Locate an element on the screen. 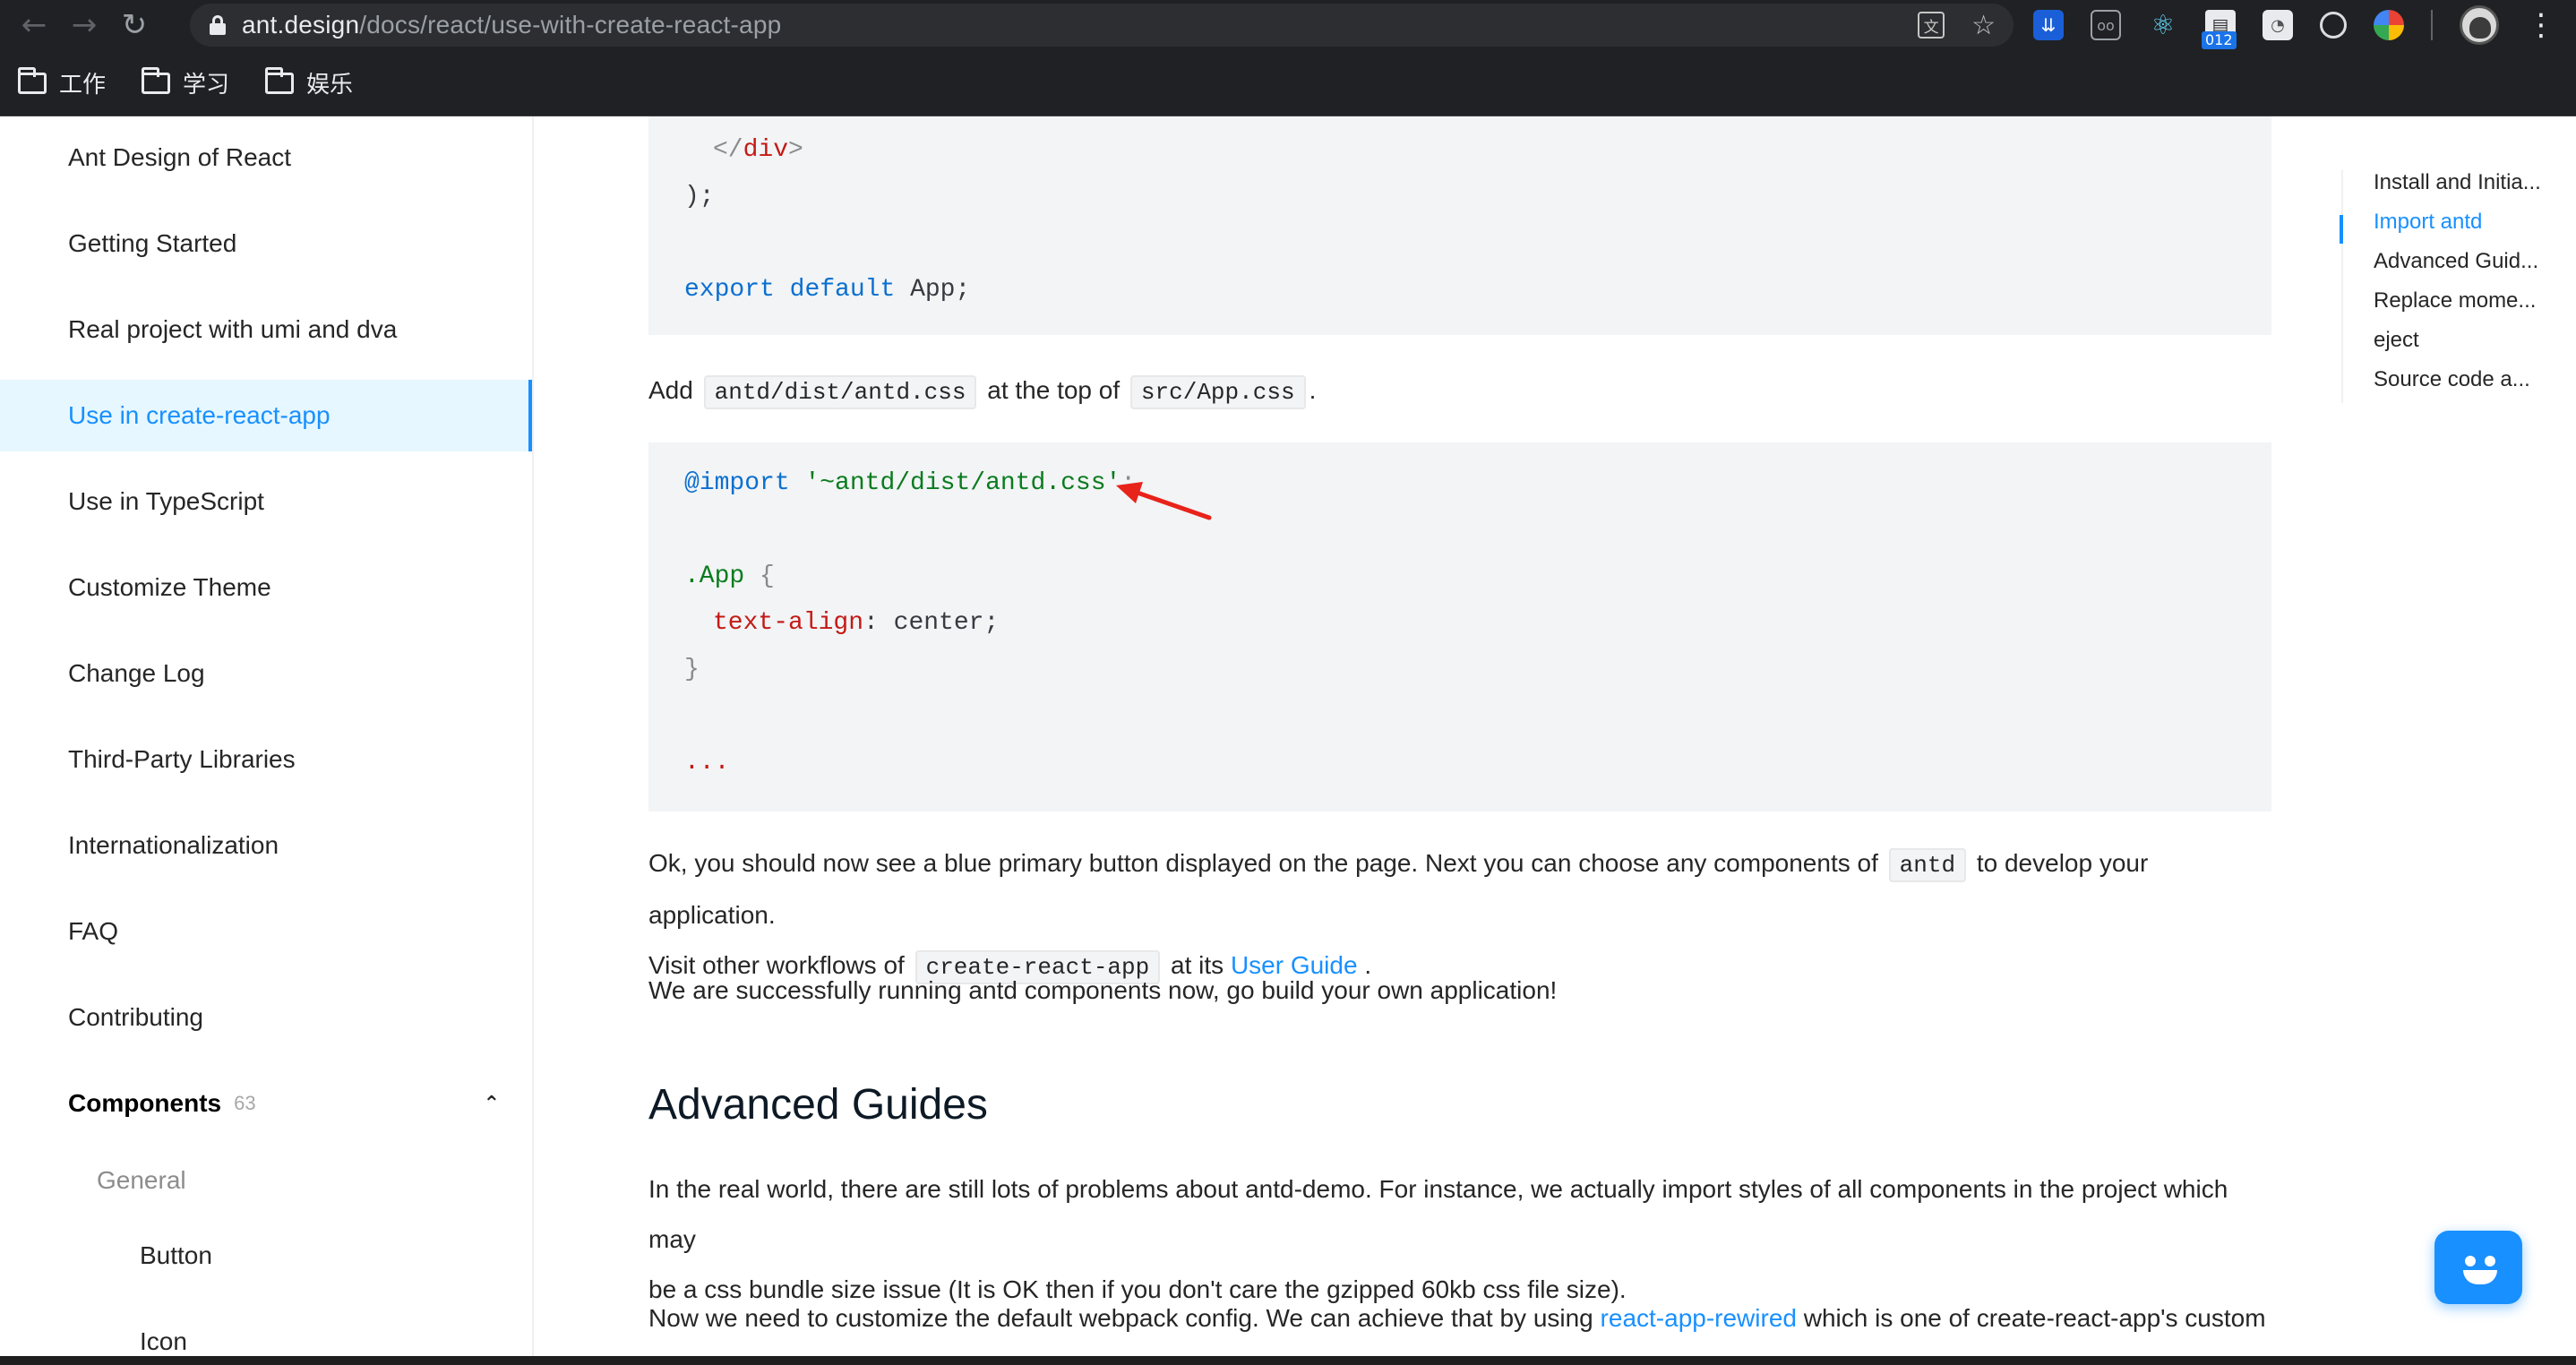 This screenshot has height=1365, width=2576. toc-active-indicator is located at coordinates (2341, 229).